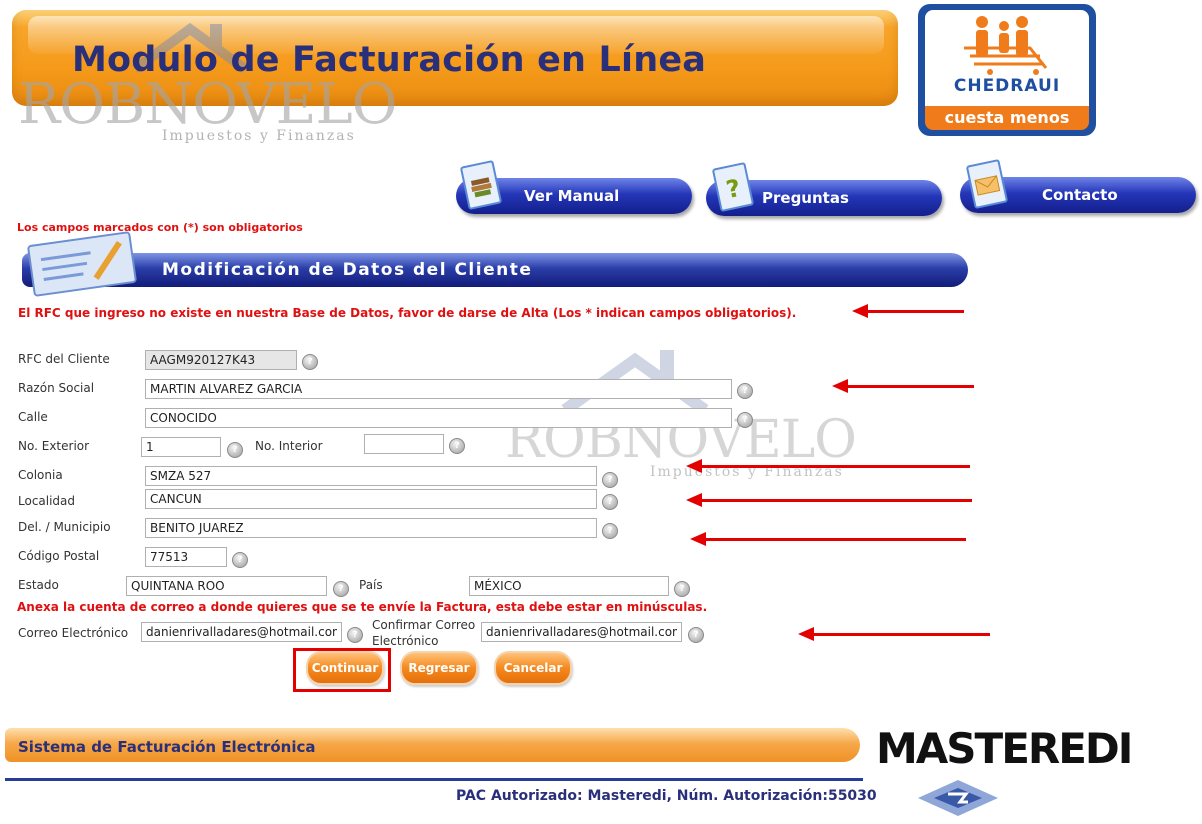 The image size is (1202, 824). What do you see at coordinates (610, 531) in the screenshot?
I see `municipio-help-icon: ?` at bounding box center [610, 531].